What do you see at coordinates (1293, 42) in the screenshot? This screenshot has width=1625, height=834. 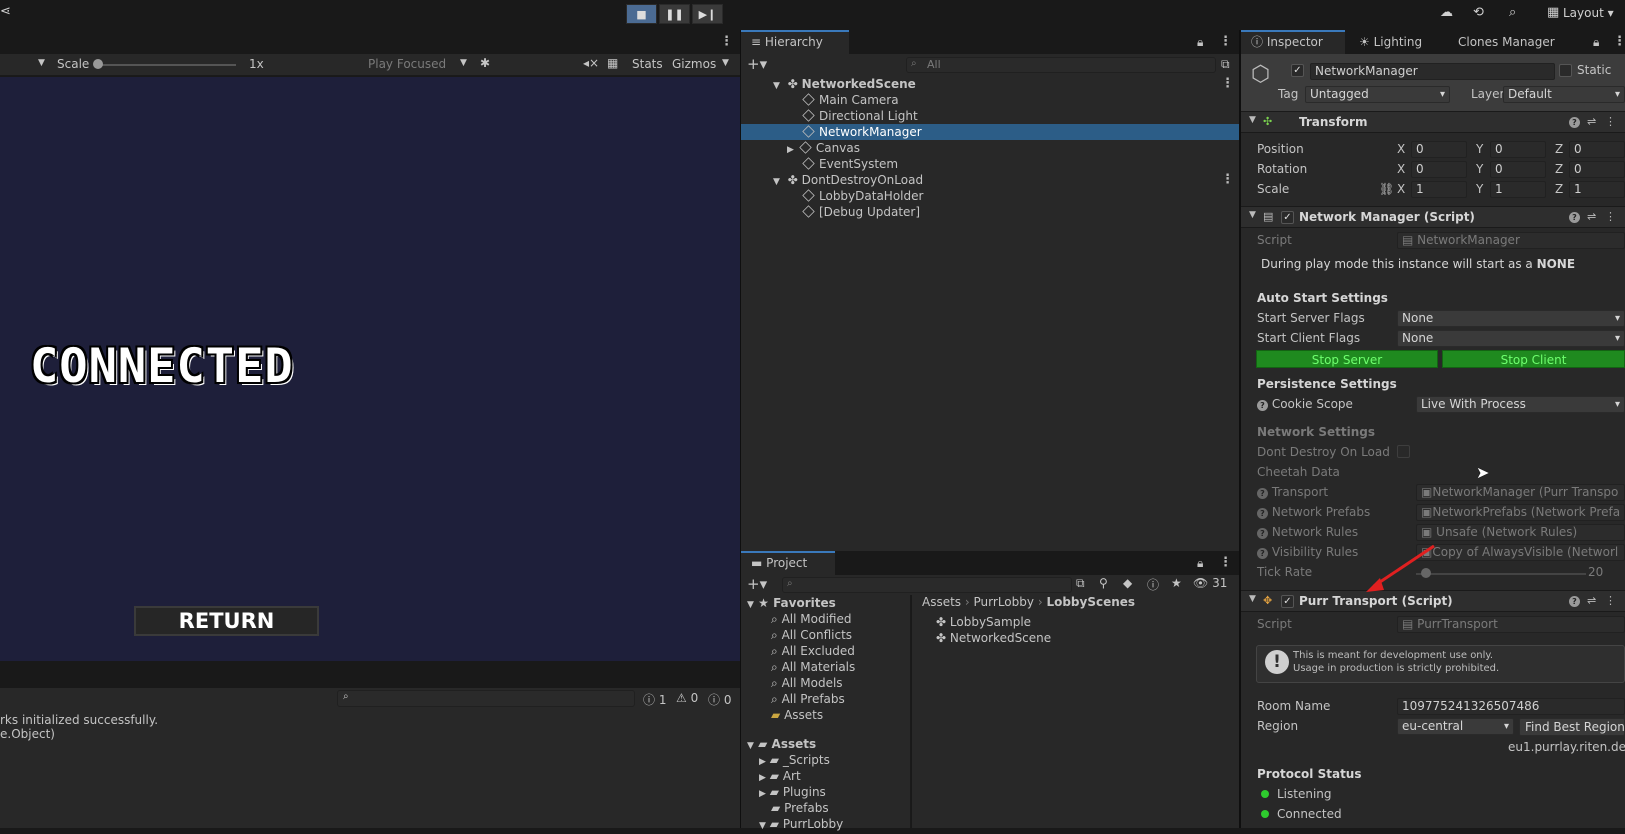 I see `tab-inspector: ⓘ Inspector` at bounding box center [1293, 42].